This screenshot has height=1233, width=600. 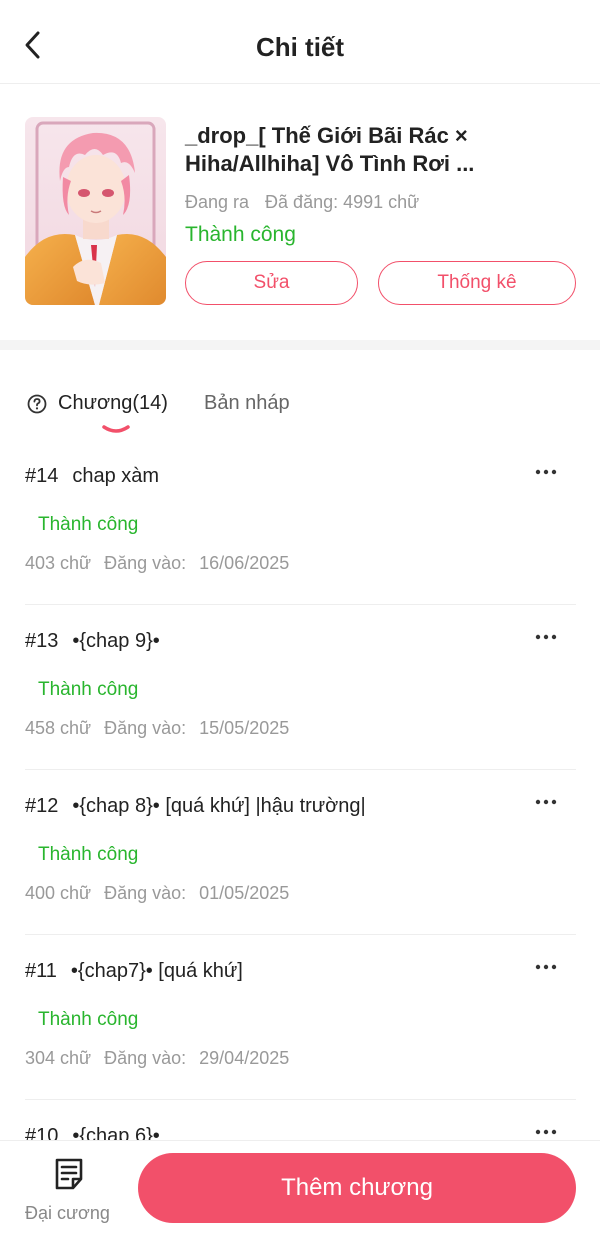 I want to click on chapter-number: #11, so click(x=41, y=971).